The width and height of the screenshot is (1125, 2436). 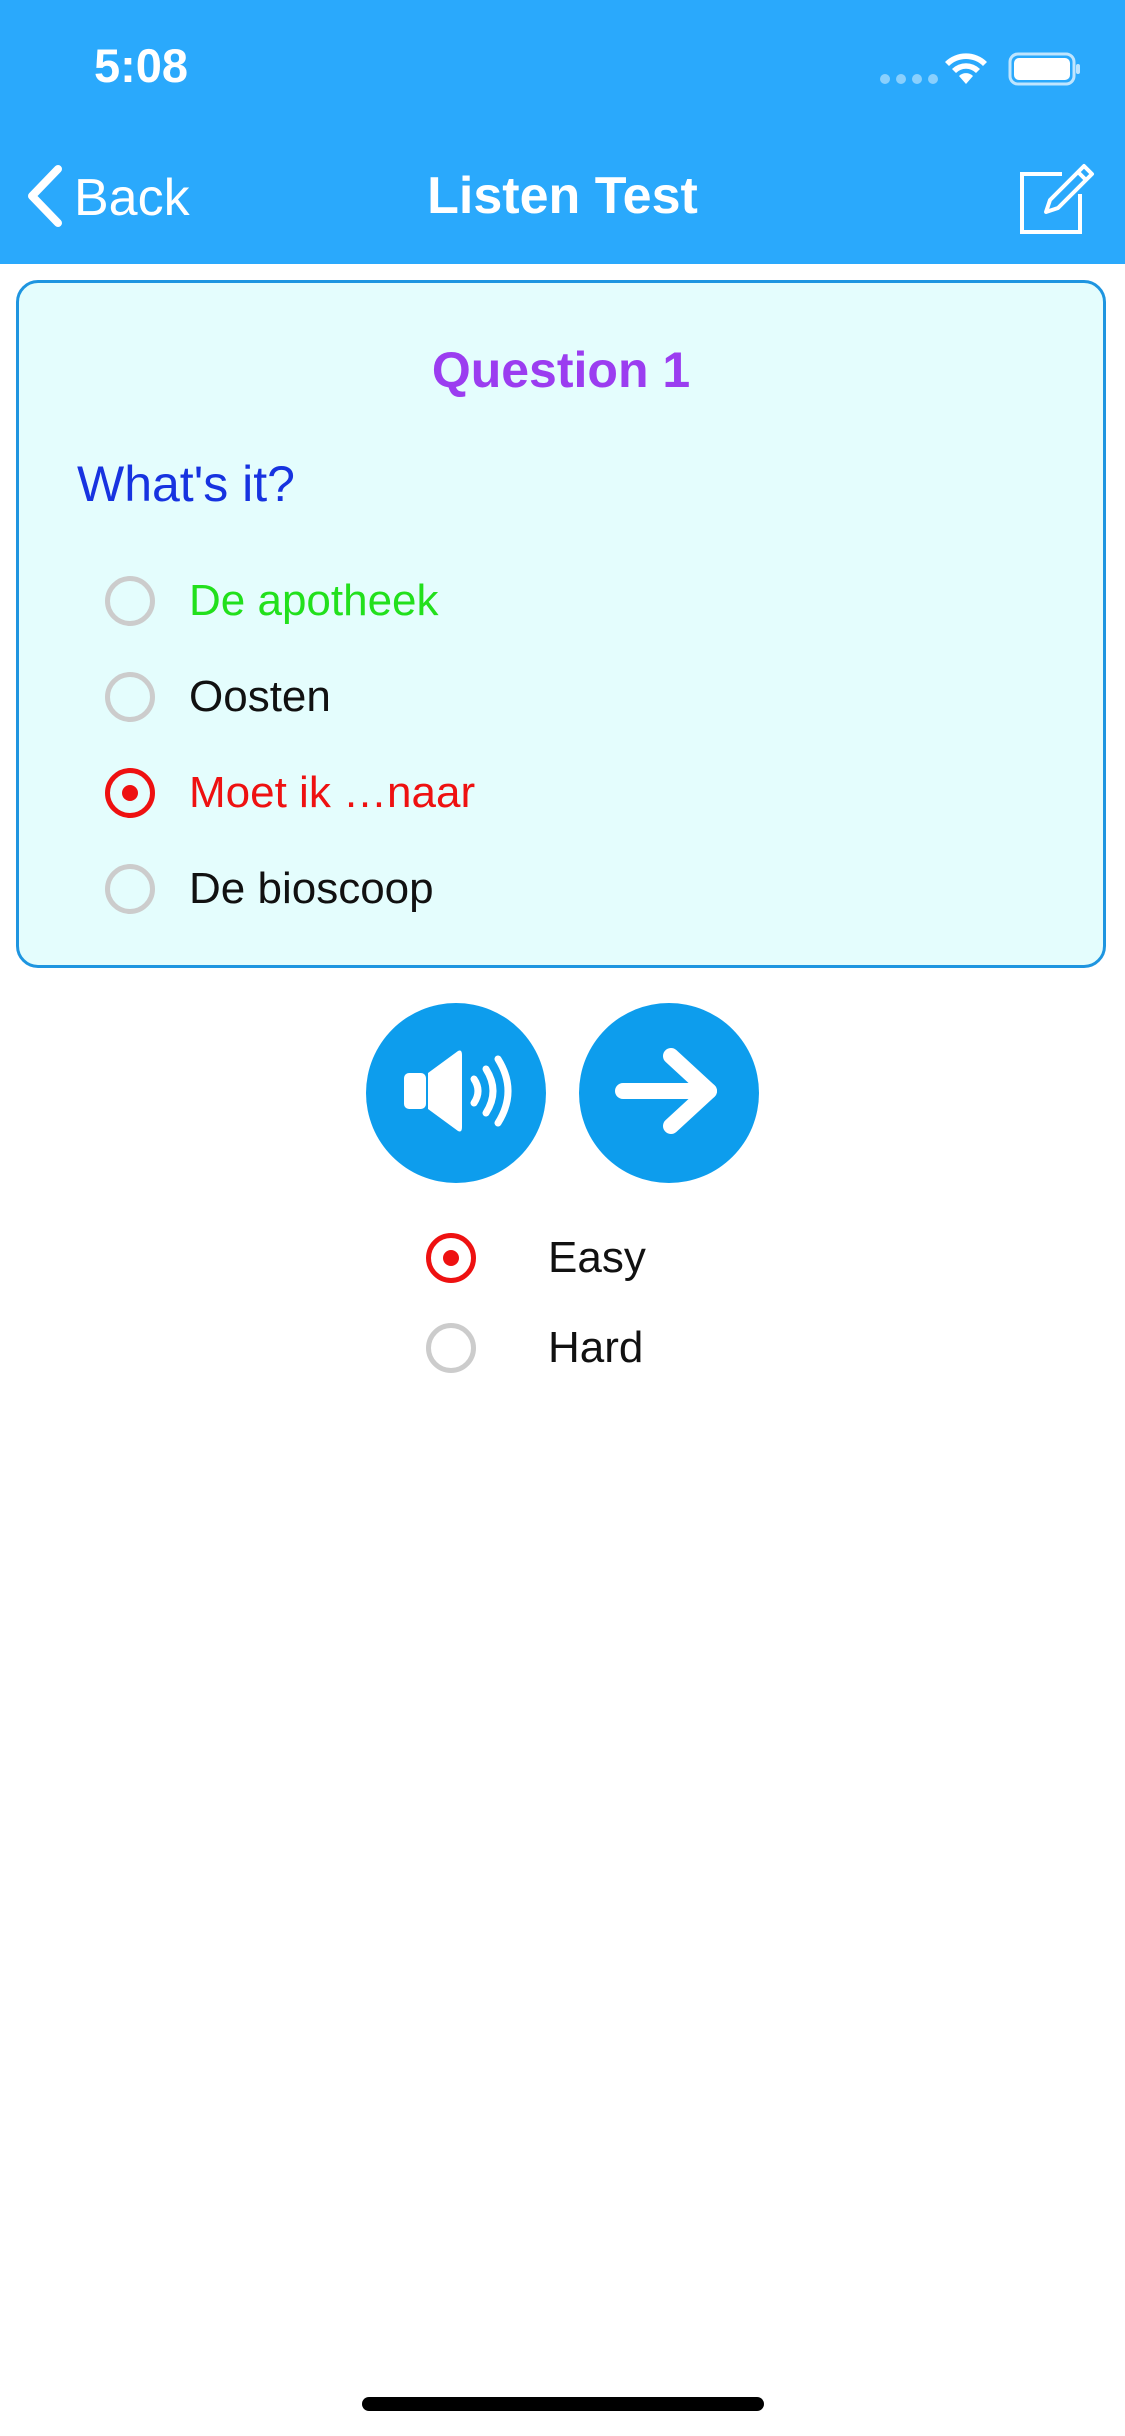 I want to click on question-heading: Question 1, so click(x=561, y=370).